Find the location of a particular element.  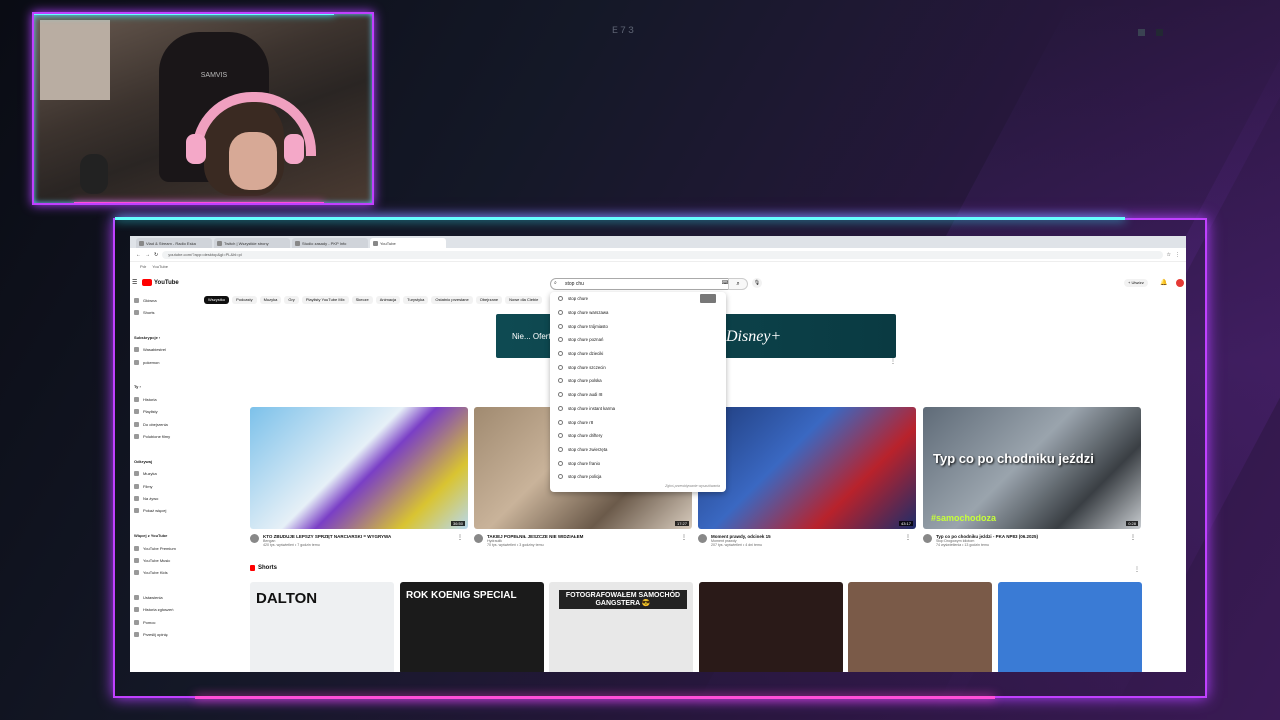

tab-label: Vlad & Stream - Radio Eska is located at coordinates (171, 243).